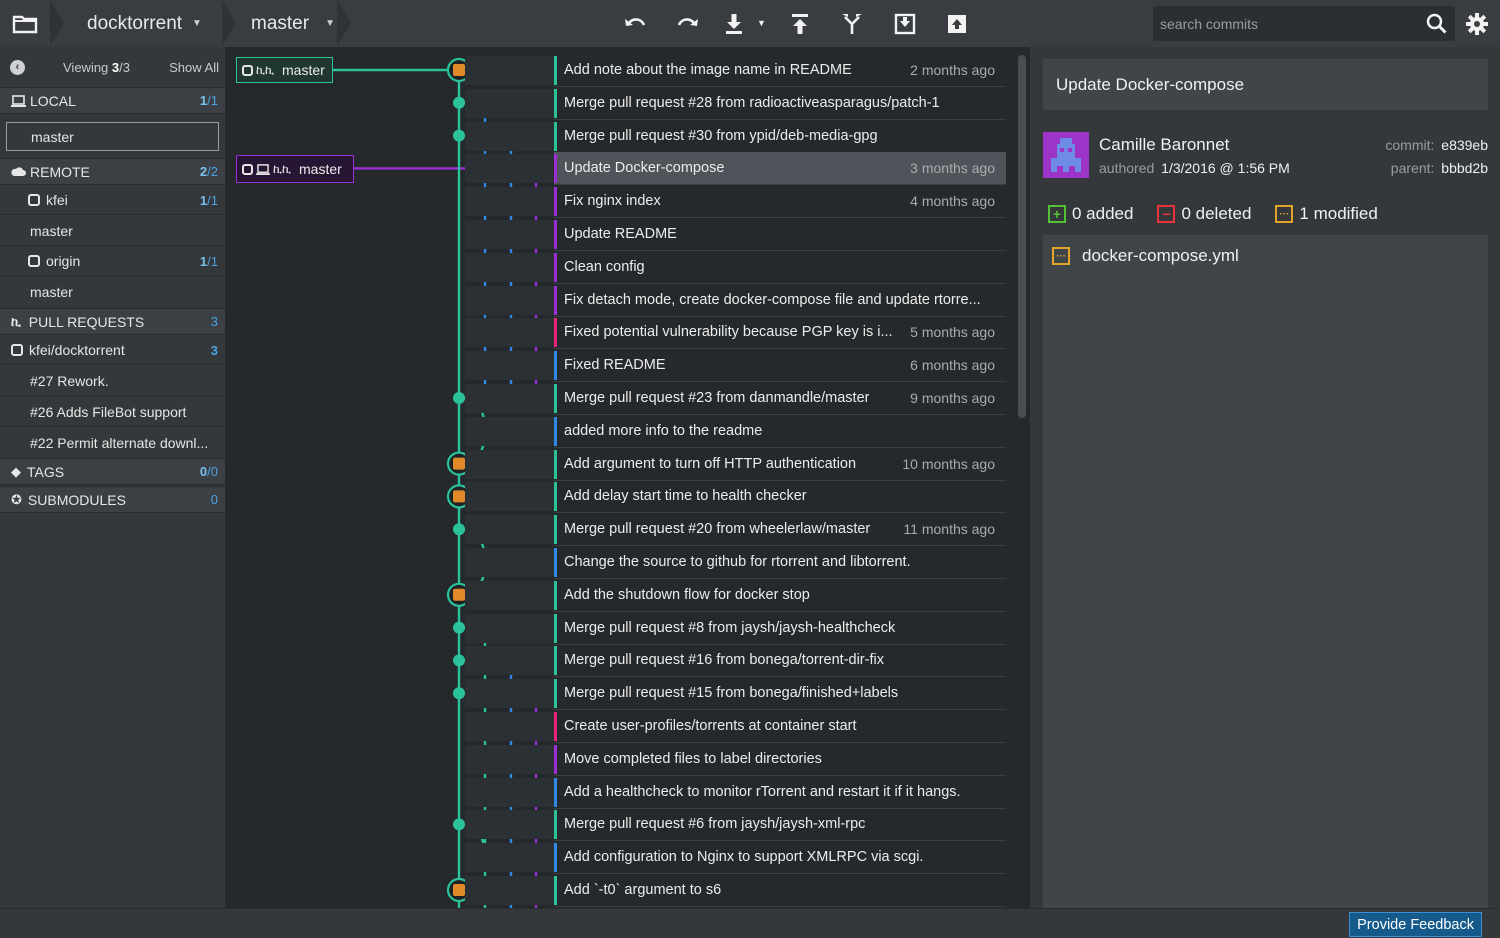 The image size is (1500, 938). What do you see at coordinates (282, 168) in the screenshot?
I see `pull-request-icon: ኪኪ` at bounding box center [282, 168].